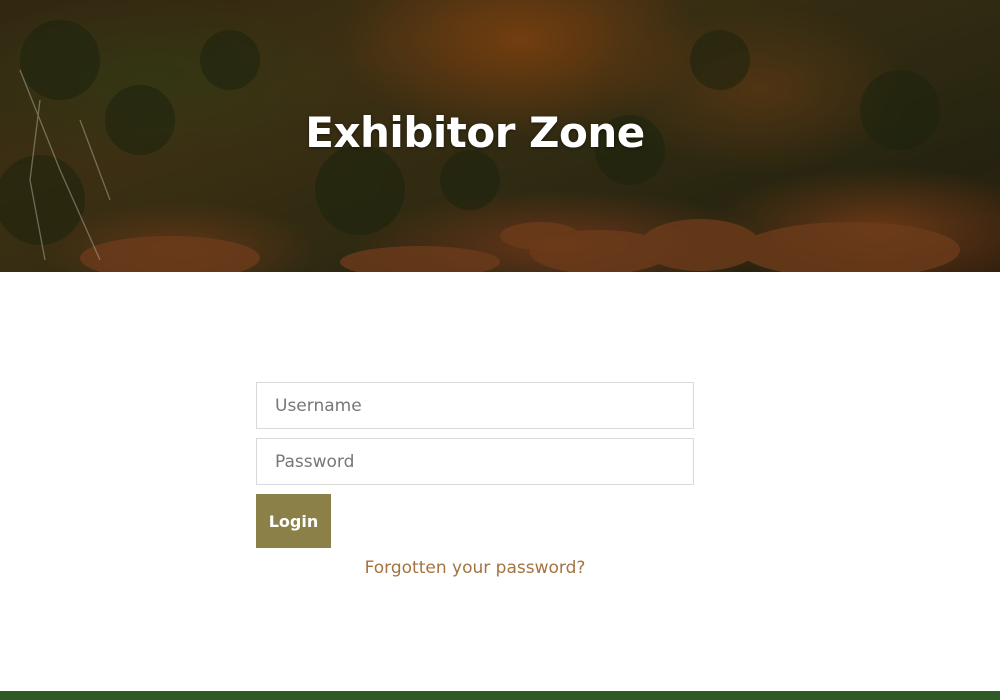 This screenshot has height=700, width=1000. What do you see at coordinates (475, 132) in the screenshot?
I see `page-title: Exhibitor Zone` at bounding box center [475, 132].